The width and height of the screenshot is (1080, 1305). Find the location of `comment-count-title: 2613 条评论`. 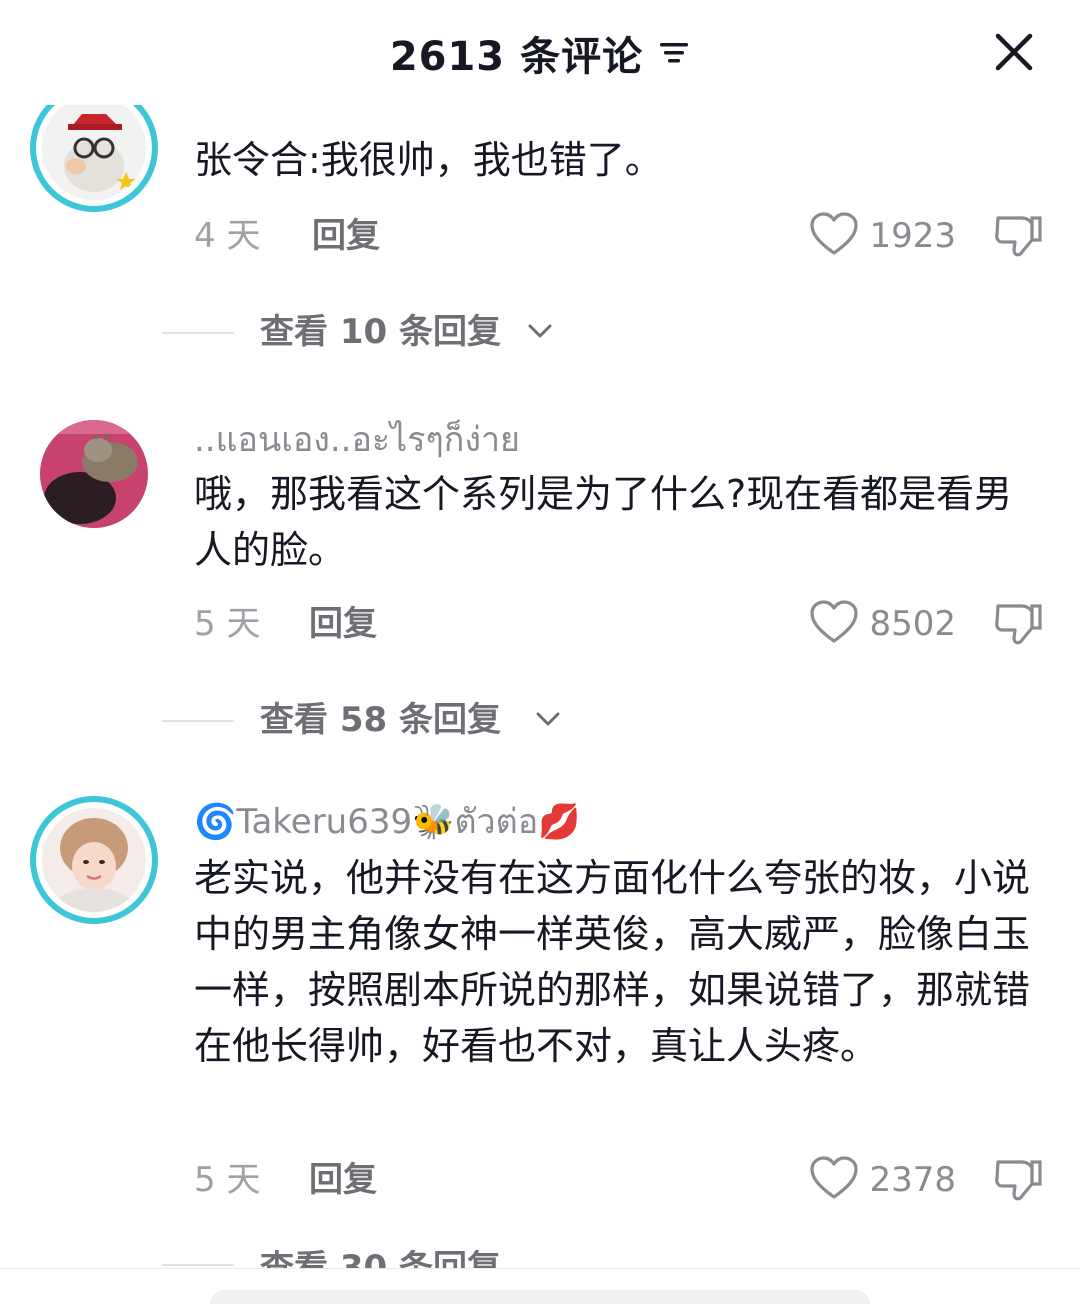

comment-count-title: 2613 条评论 is located at coordinates (516, 57).